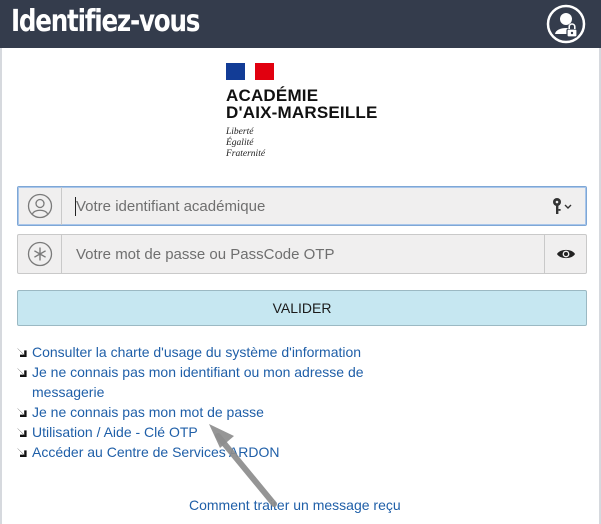 This screenshot has width=601, height=524. I want to click on text-caret, so click(75, 206).